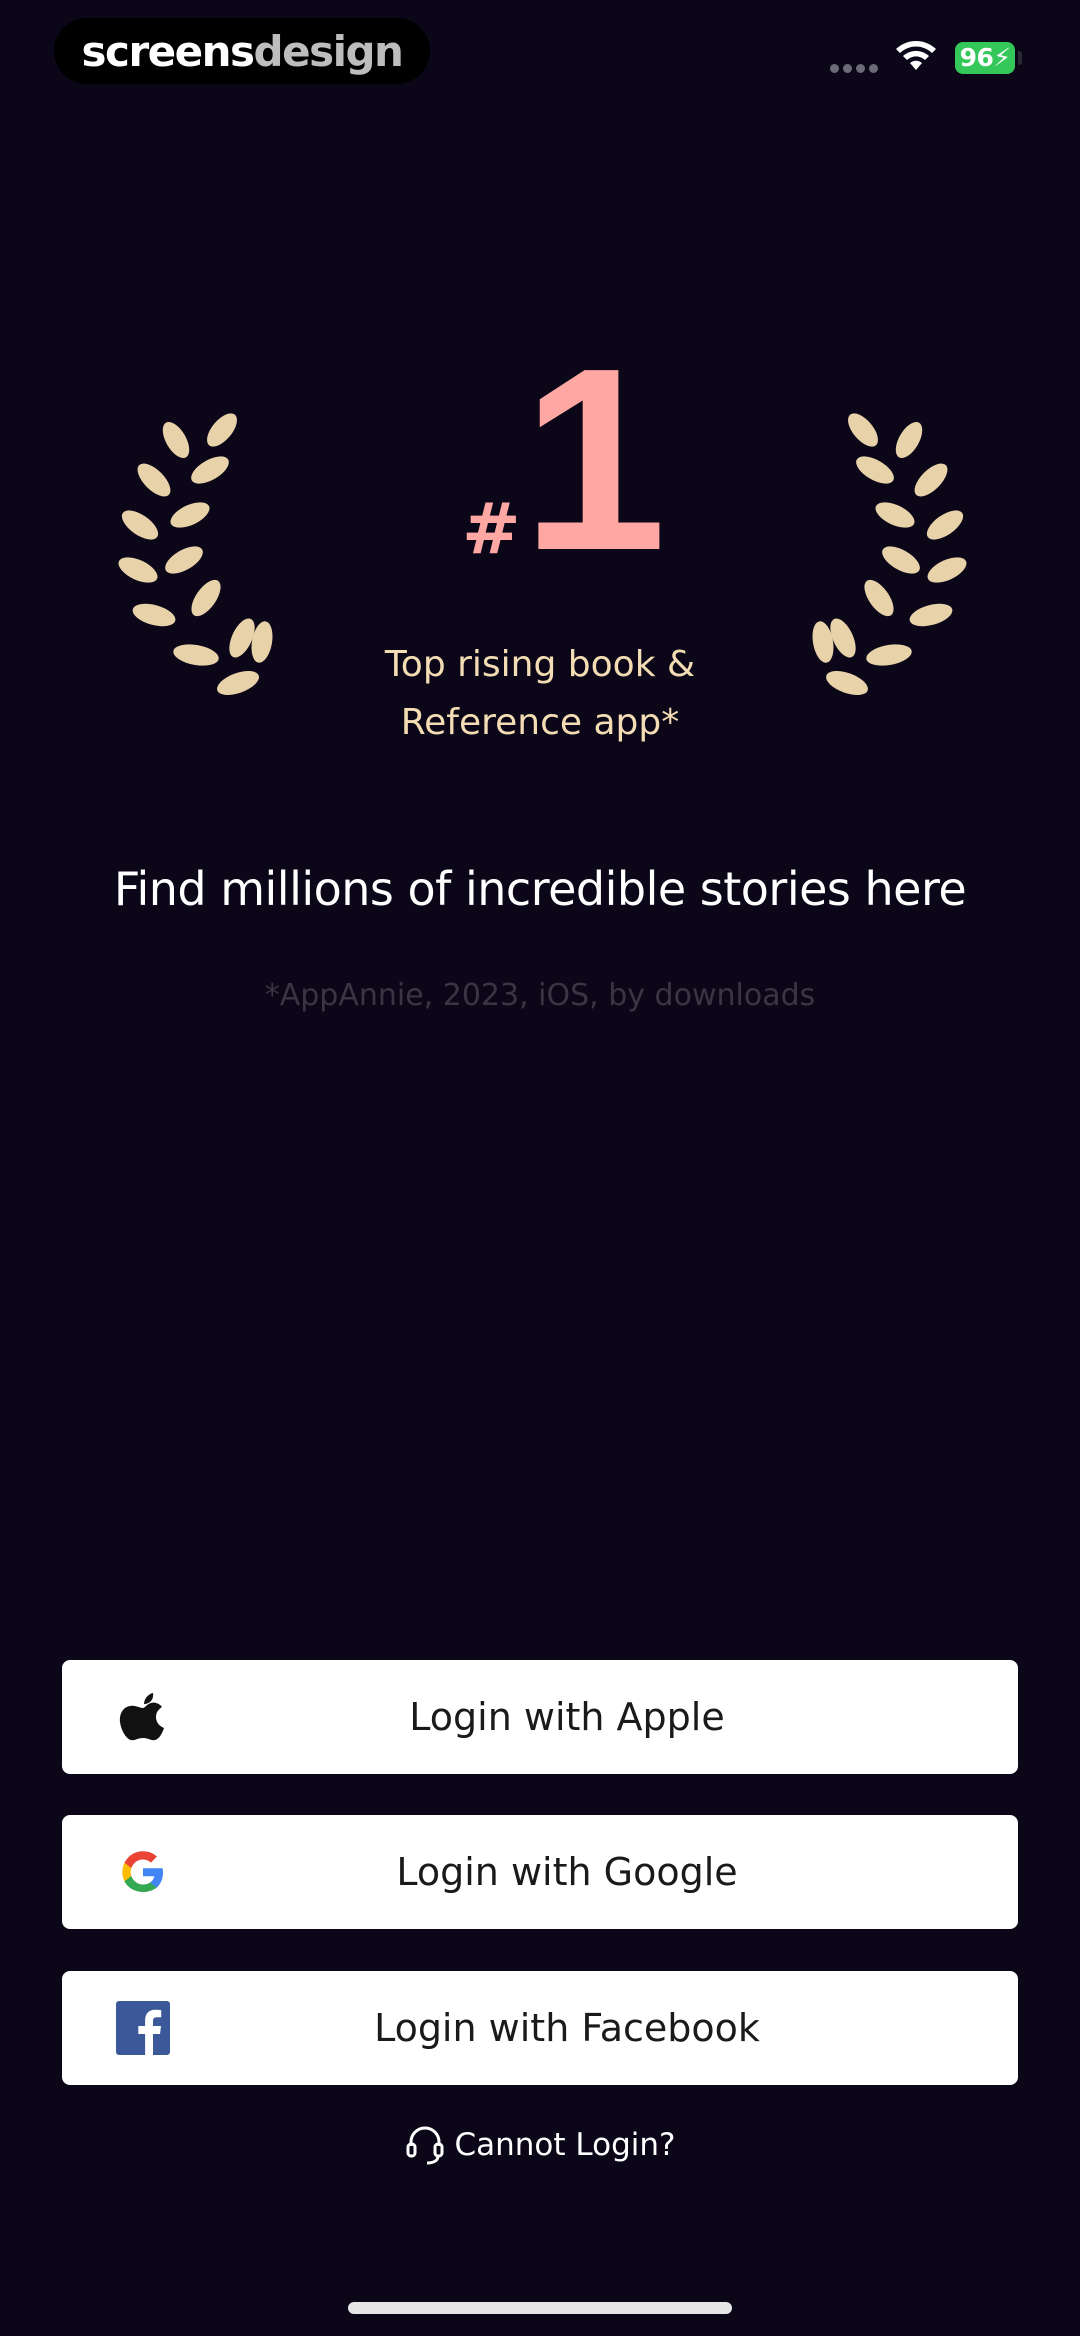 The height and width of the screenshot is (2336, 1080). I want to click on signal-dots-icon, so click(854, 68).